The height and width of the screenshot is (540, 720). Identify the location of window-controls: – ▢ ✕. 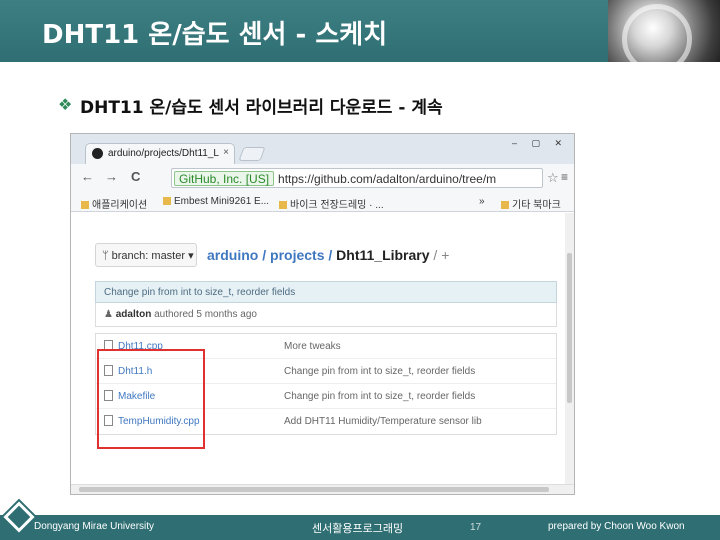
(540, 143).